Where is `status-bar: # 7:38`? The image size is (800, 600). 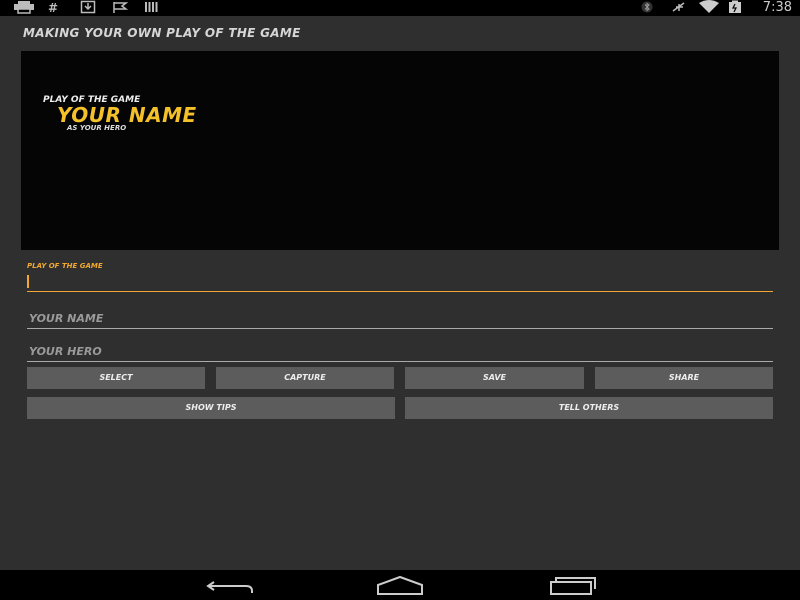 status-bar: # 7:38 is located at coordinates (400, 8).